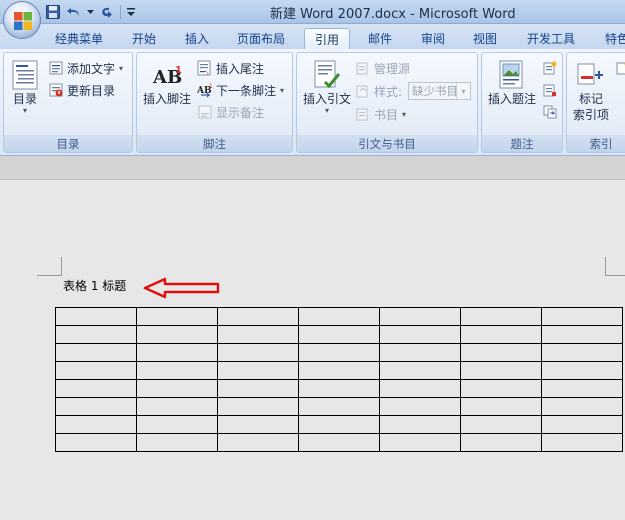 This screenshot has width=625, height=520. What do you see at coordinates (327, 38) in the screenshot?
I see `tab-references: 引用` at bounding box center [327, 38].